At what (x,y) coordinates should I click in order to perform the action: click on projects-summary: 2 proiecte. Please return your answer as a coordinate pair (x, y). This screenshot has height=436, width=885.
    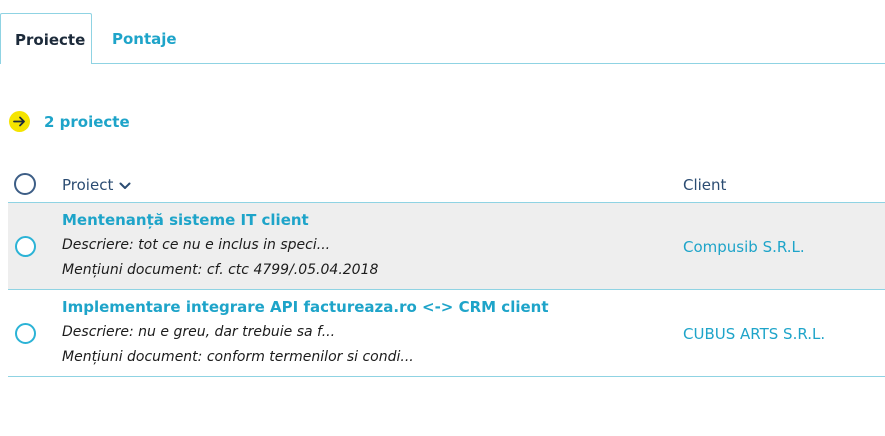
    Looking at the image, I should click on (69, 121).